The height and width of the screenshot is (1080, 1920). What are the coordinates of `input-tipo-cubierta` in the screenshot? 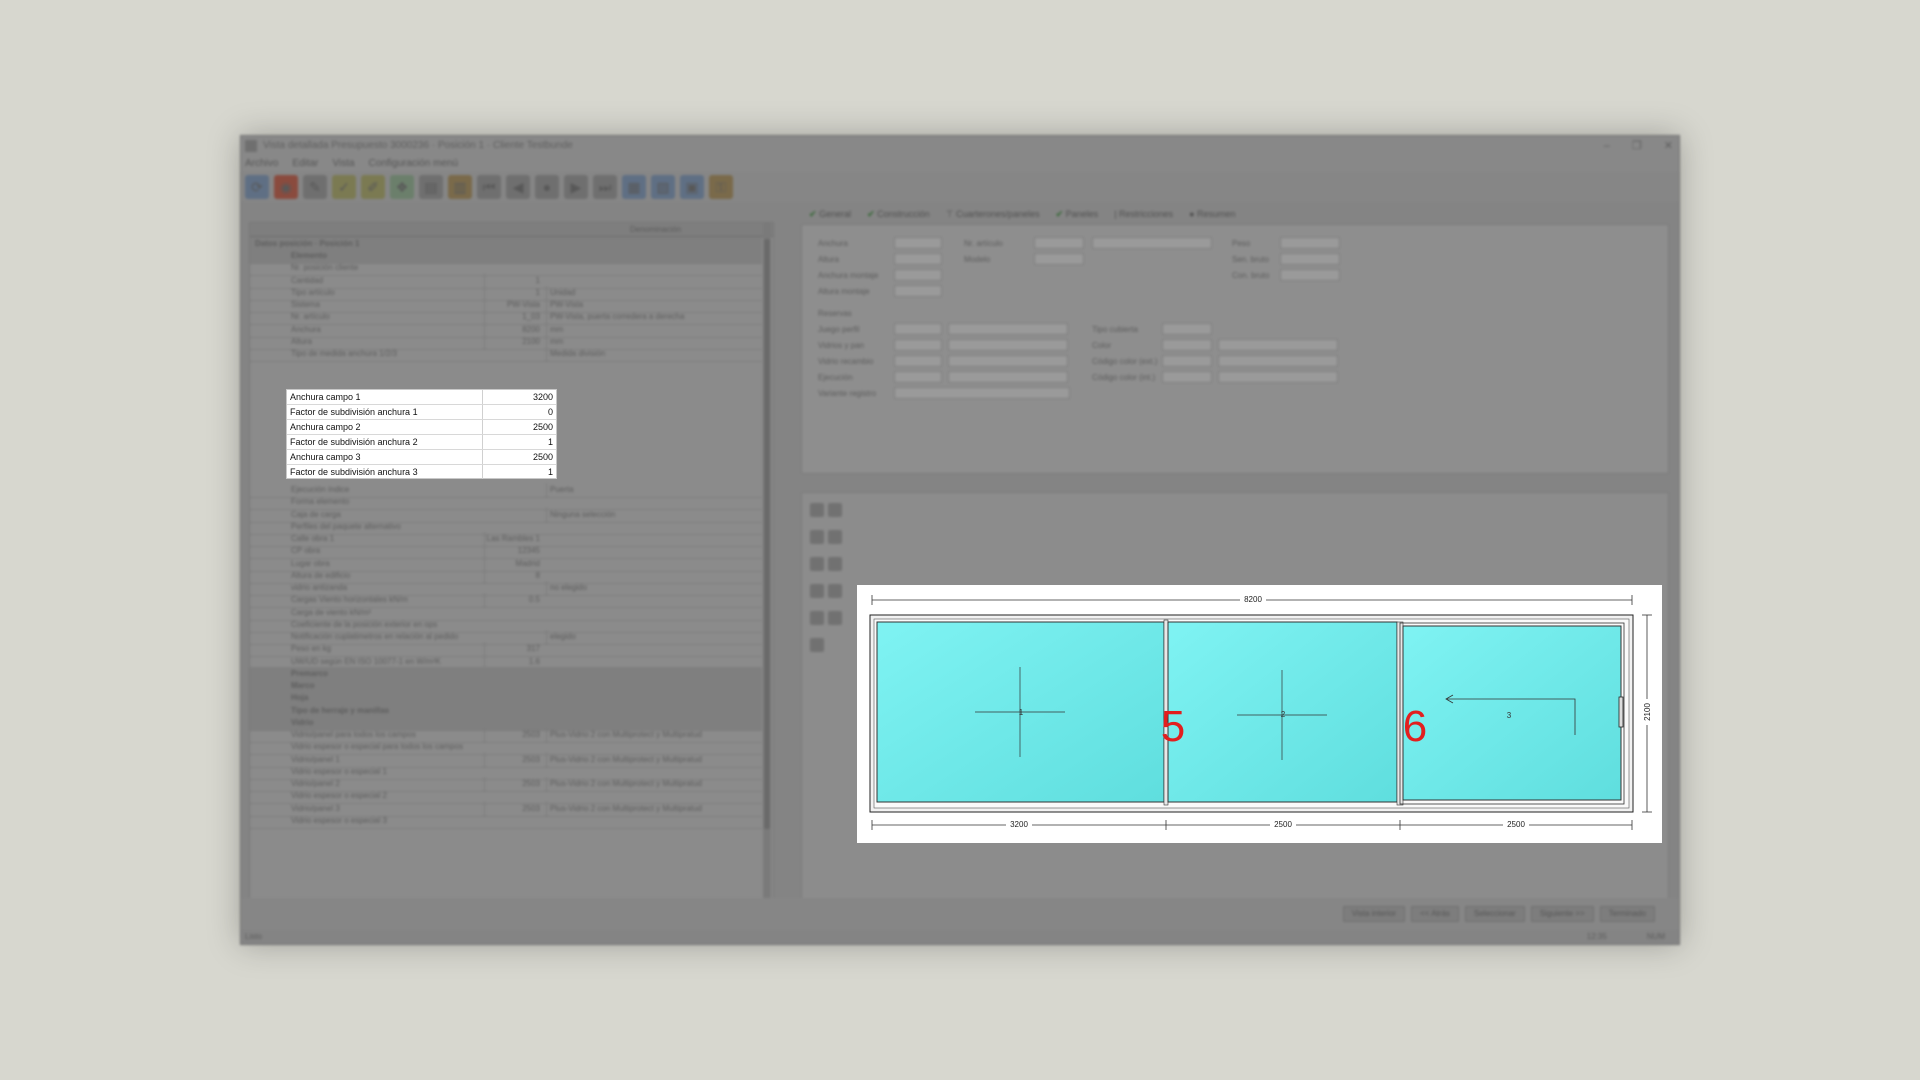 It's located at (1187, 329).